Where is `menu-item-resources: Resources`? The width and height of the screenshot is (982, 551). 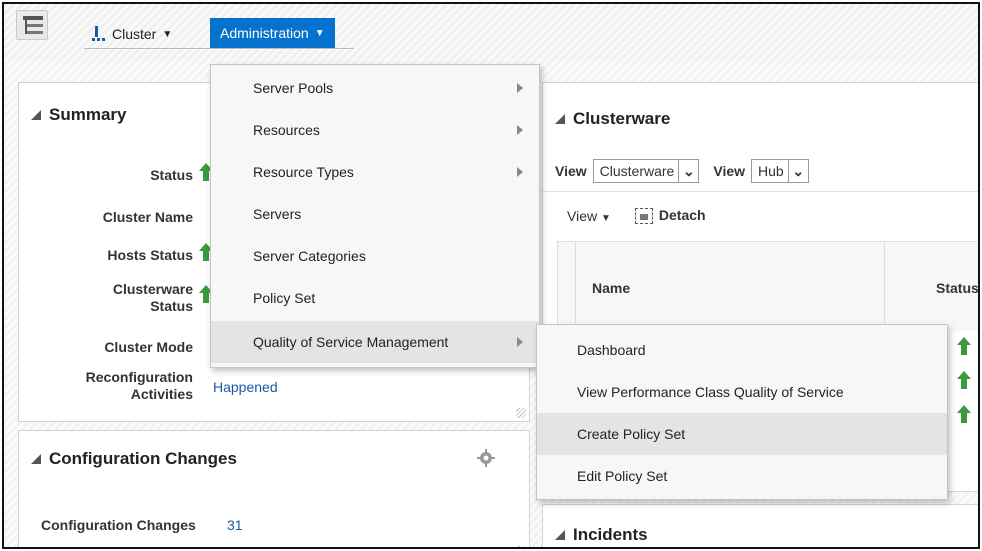
menu-item-resources: Resources is located at coordinates (375, 130).